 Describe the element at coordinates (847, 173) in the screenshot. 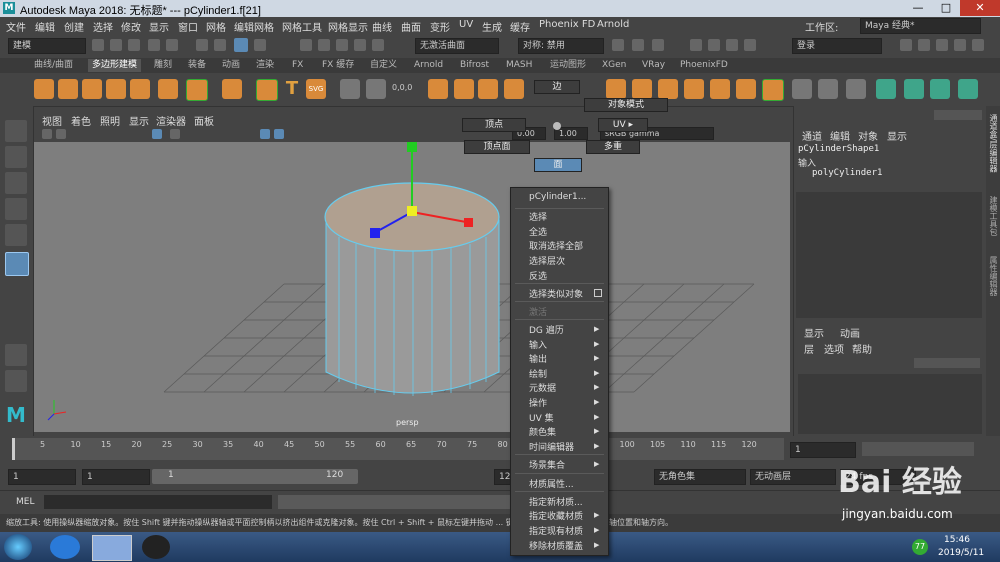

I see `cb-input-node: polyCylinder1` at that location.